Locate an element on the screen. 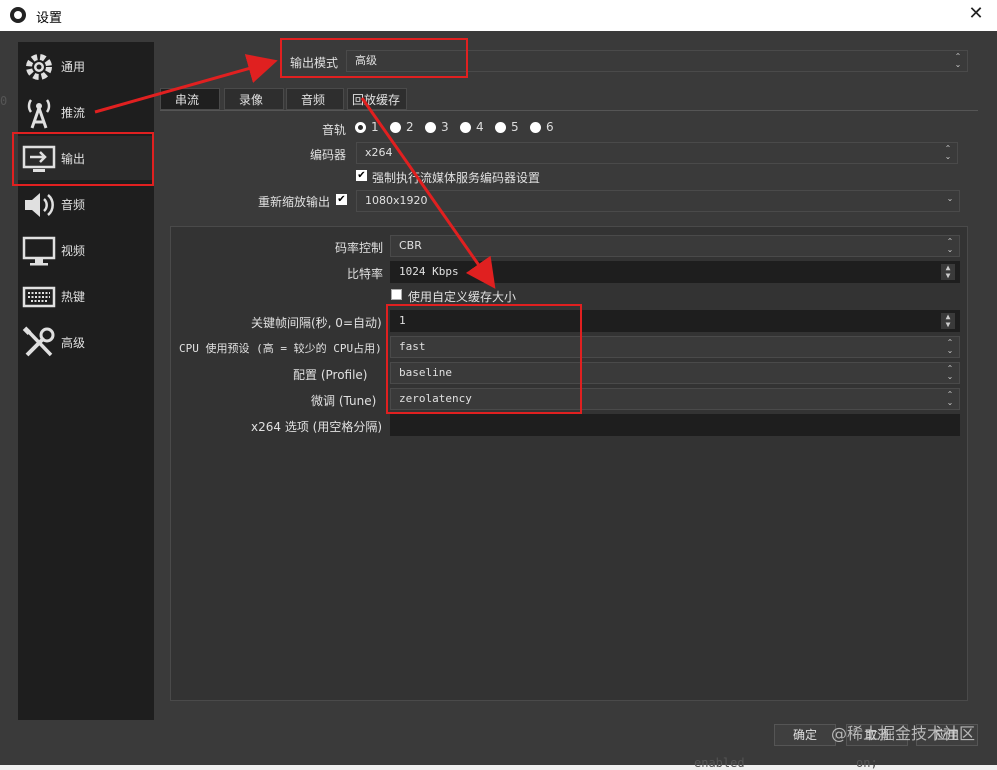  track-label: 1 is located at coordinates (375, 127).